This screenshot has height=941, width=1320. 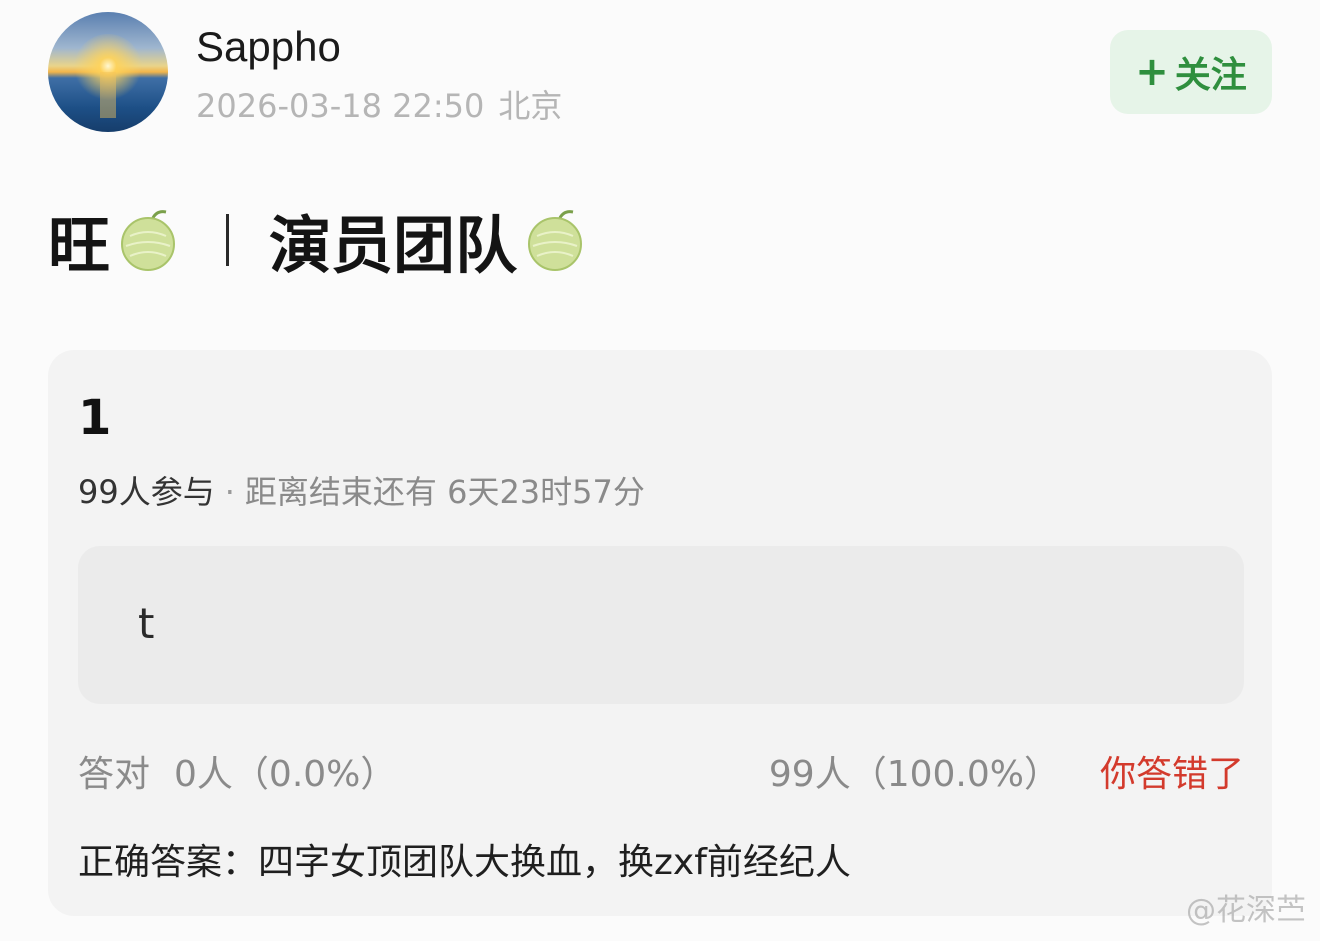 What do you see at coordinates (393, 245) in the screenshot?
I see `post-title-part2: 演员团队` at bounding box center [393, 245].